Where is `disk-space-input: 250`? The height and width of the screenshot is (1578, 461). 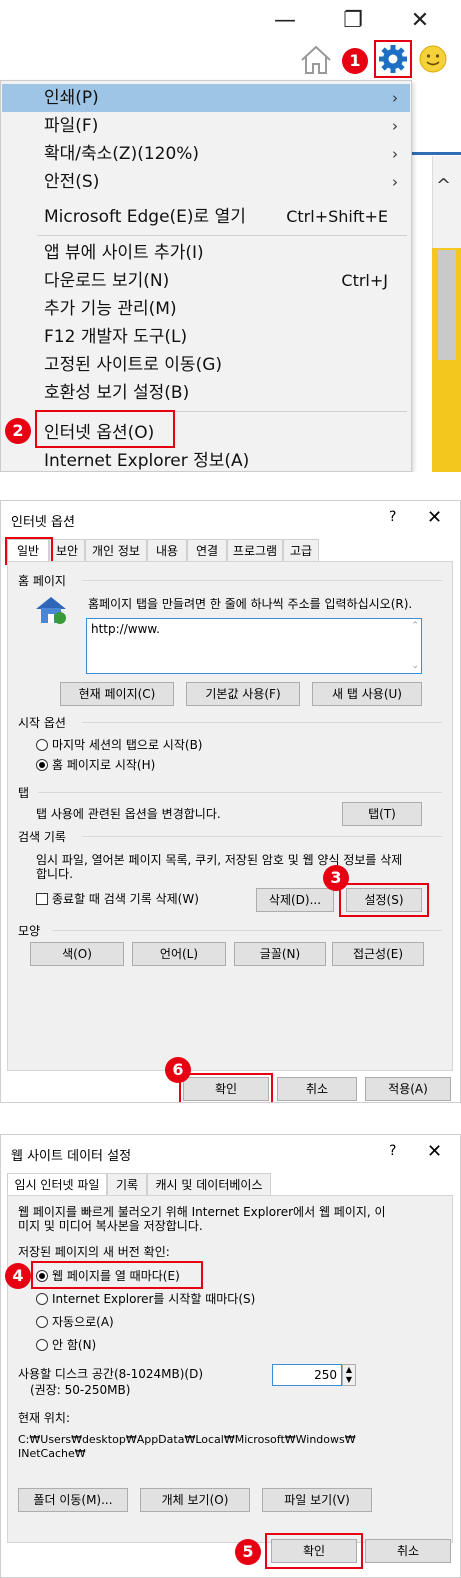
disk-space-input: 250 is located at coordinates (307, 1375).